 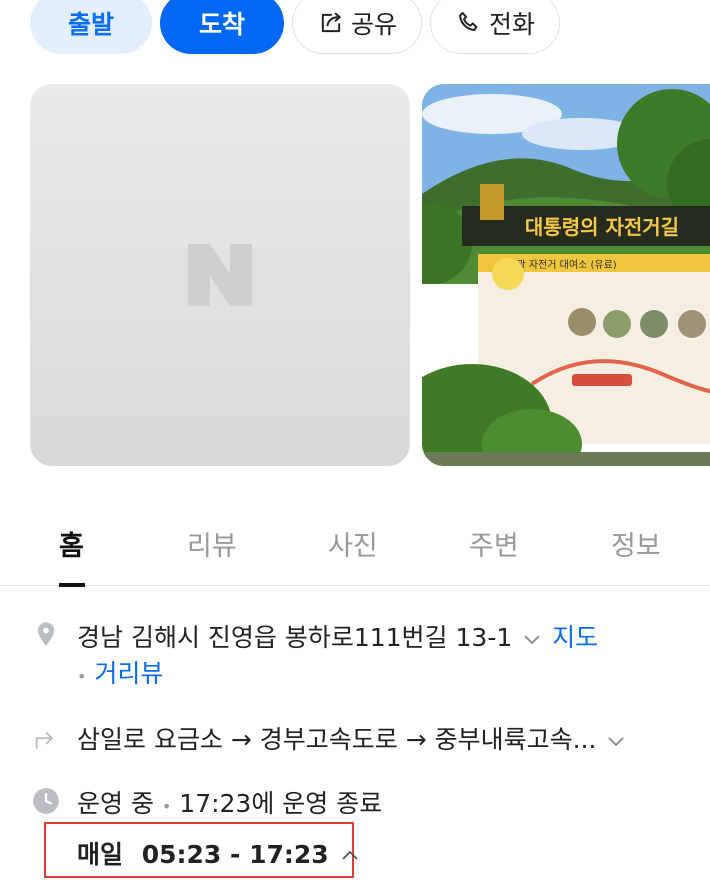 What do you see at coordinates (295, 637) in the screenshot?
I see `address-text: 경남 김해시 진영읍 봉하로111번길 13-1` at bounding box center [295, 637].